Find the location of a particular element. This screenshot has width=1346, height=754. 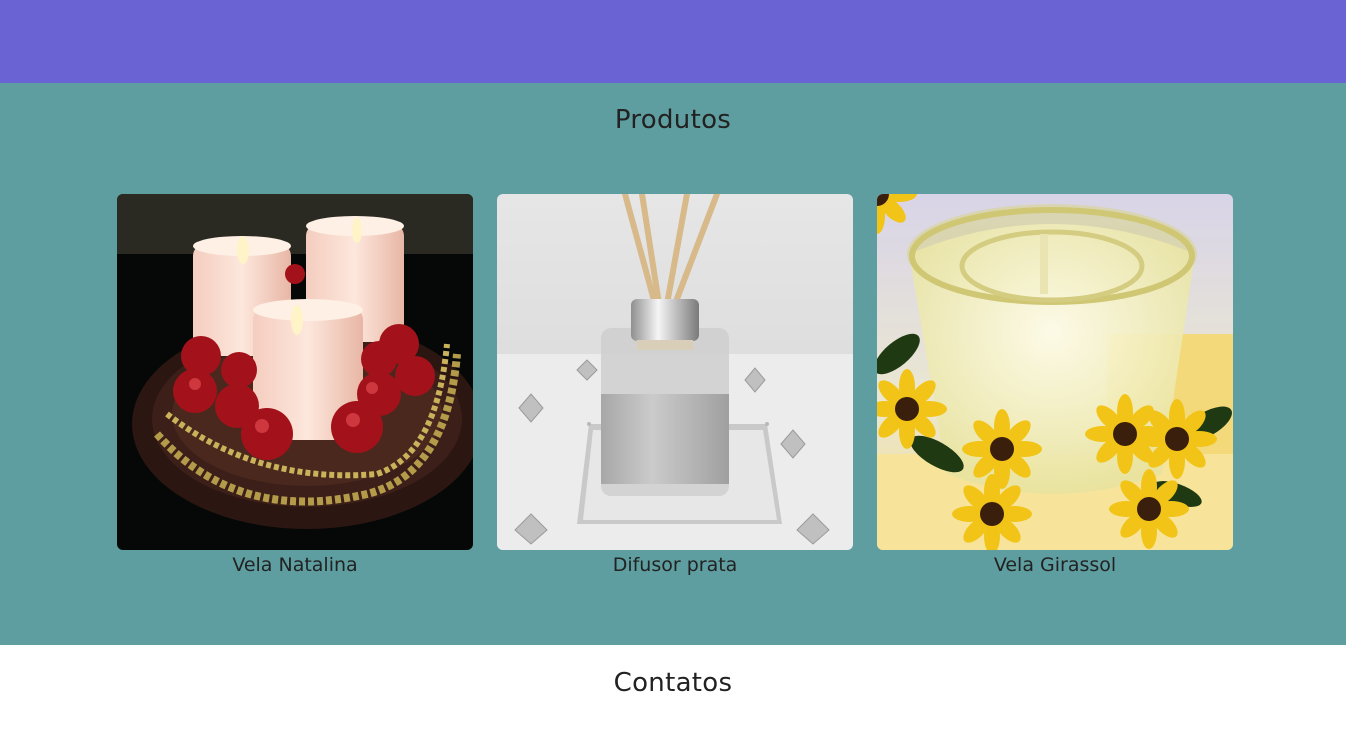

silver-diffuser-image is located at coordinates (675, 372).